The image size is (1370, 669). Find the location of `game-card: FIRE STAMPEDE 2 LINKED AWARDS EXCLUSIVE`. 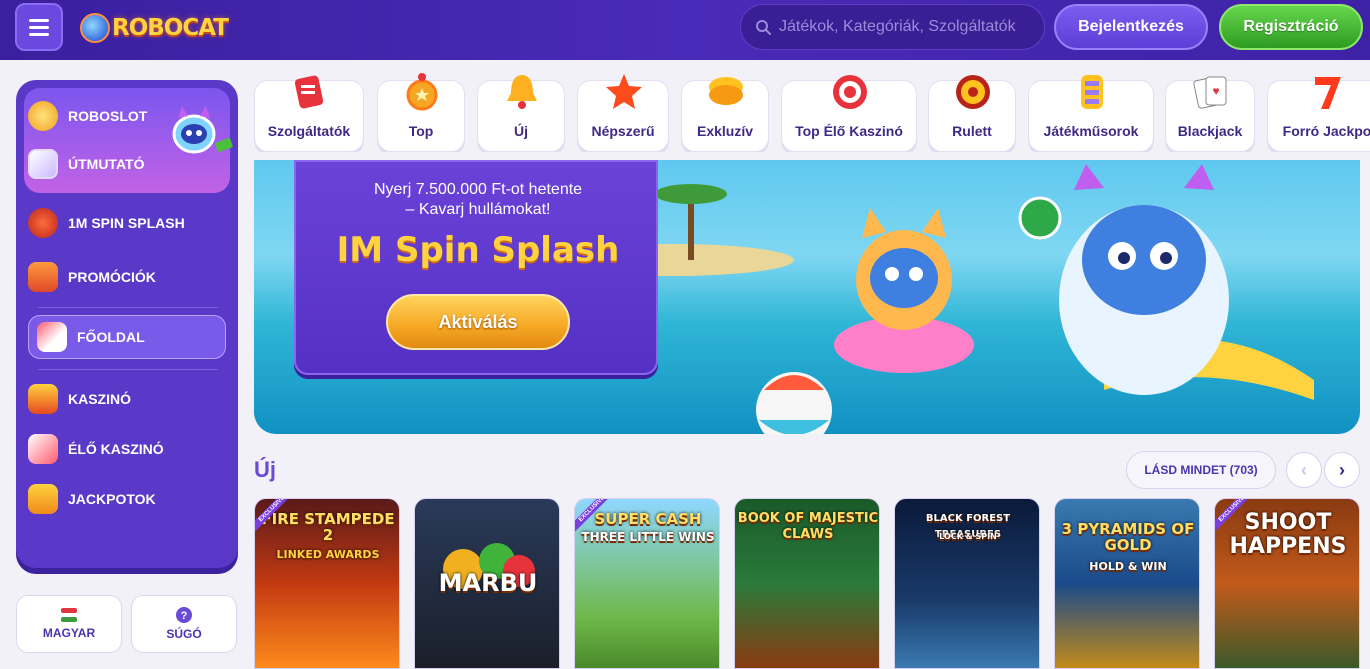

game-card: FIRE STAMPEDE 2 LINKED AWARDS EXCLUSIVE is located at coordinates (327, 583).